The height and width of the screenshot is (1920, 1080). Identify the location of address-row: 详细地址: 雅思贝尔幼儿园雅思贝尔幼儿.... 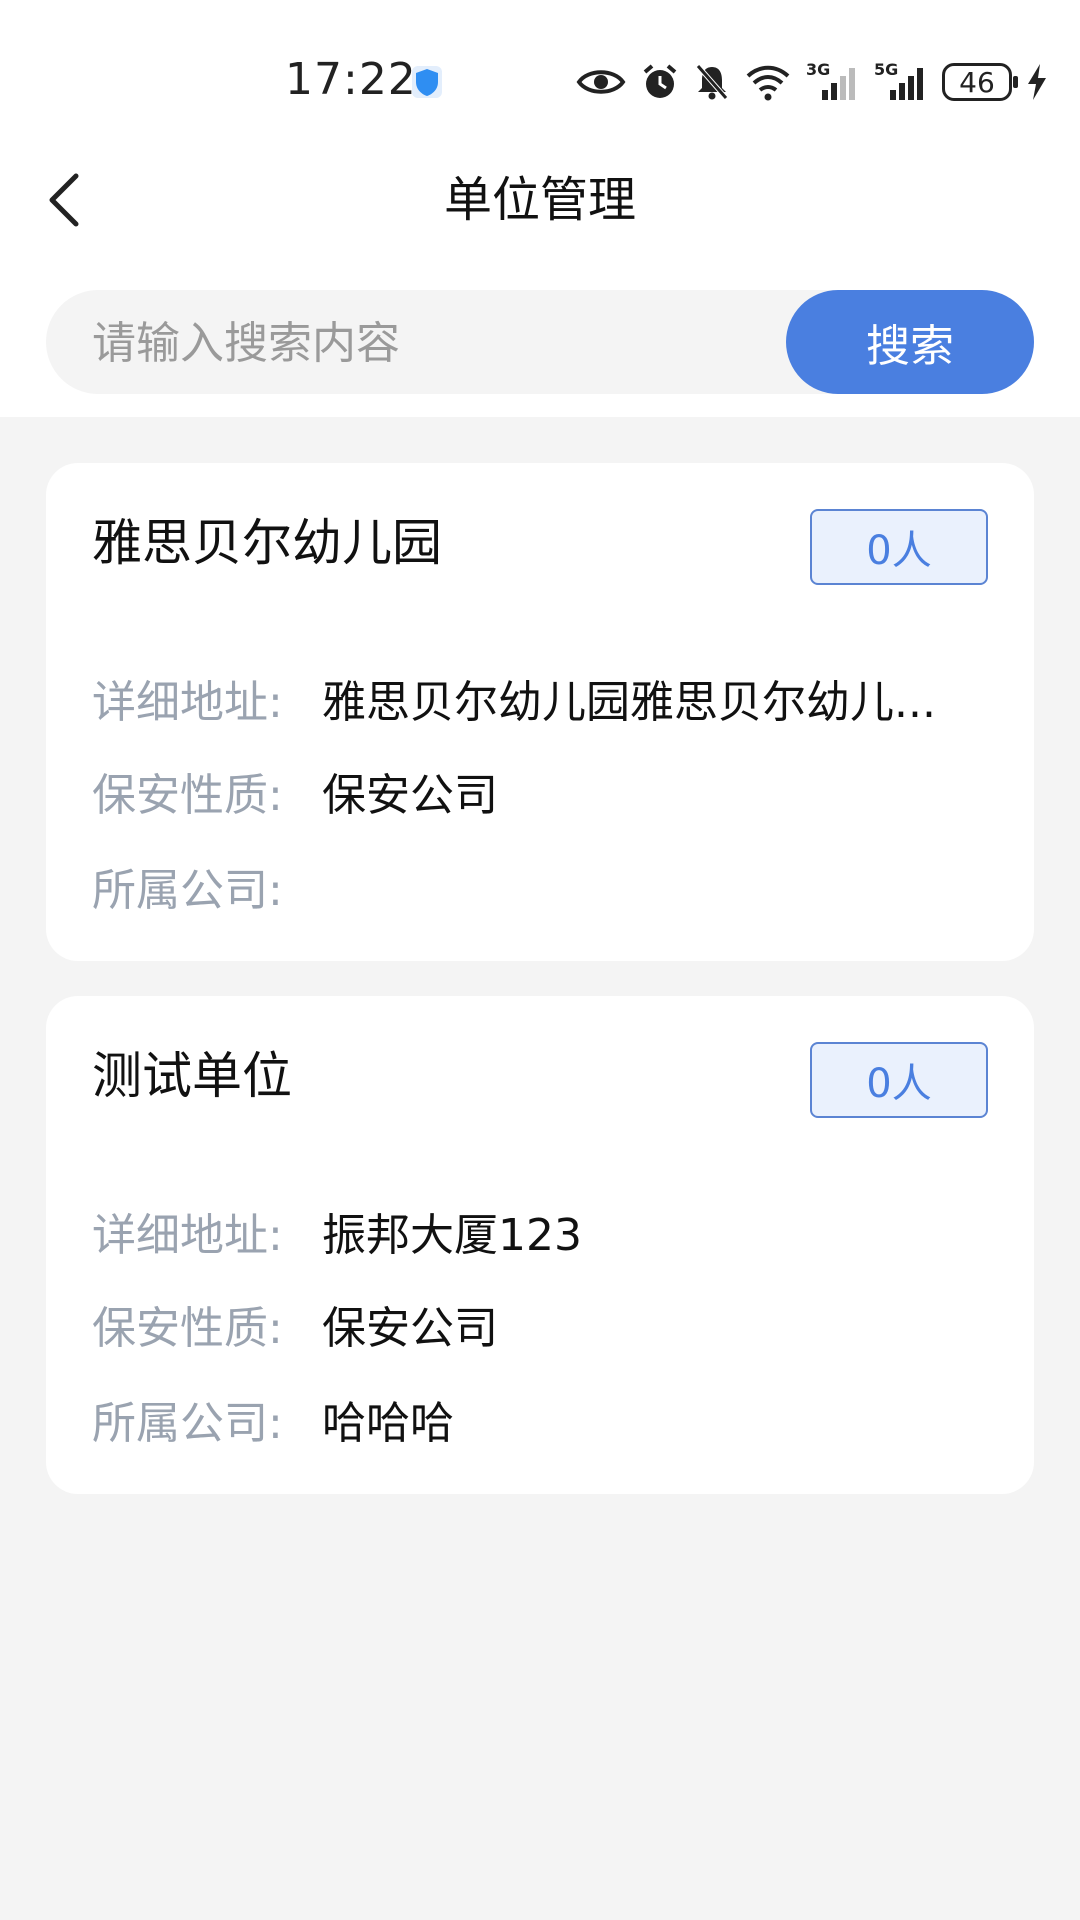
(542, 698).